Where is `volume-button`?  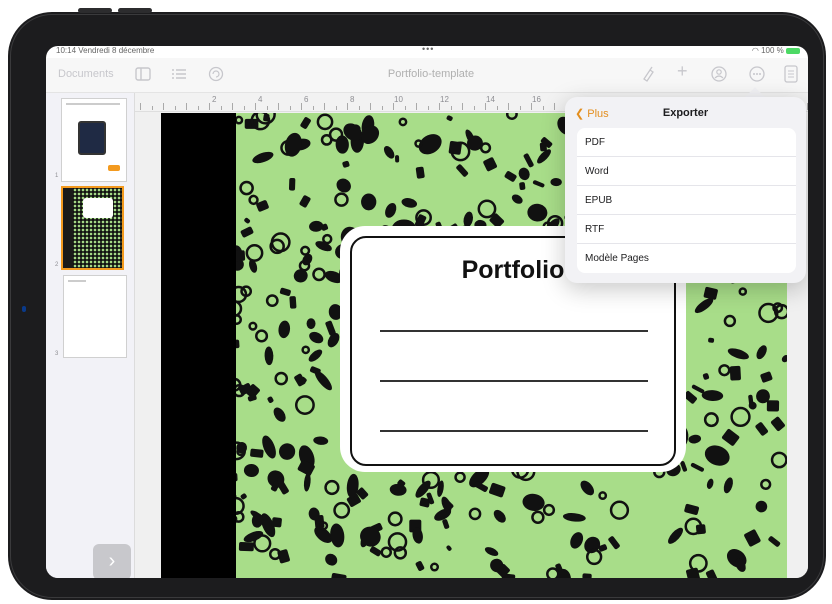
volume-button is located at coordinates (135, 10).